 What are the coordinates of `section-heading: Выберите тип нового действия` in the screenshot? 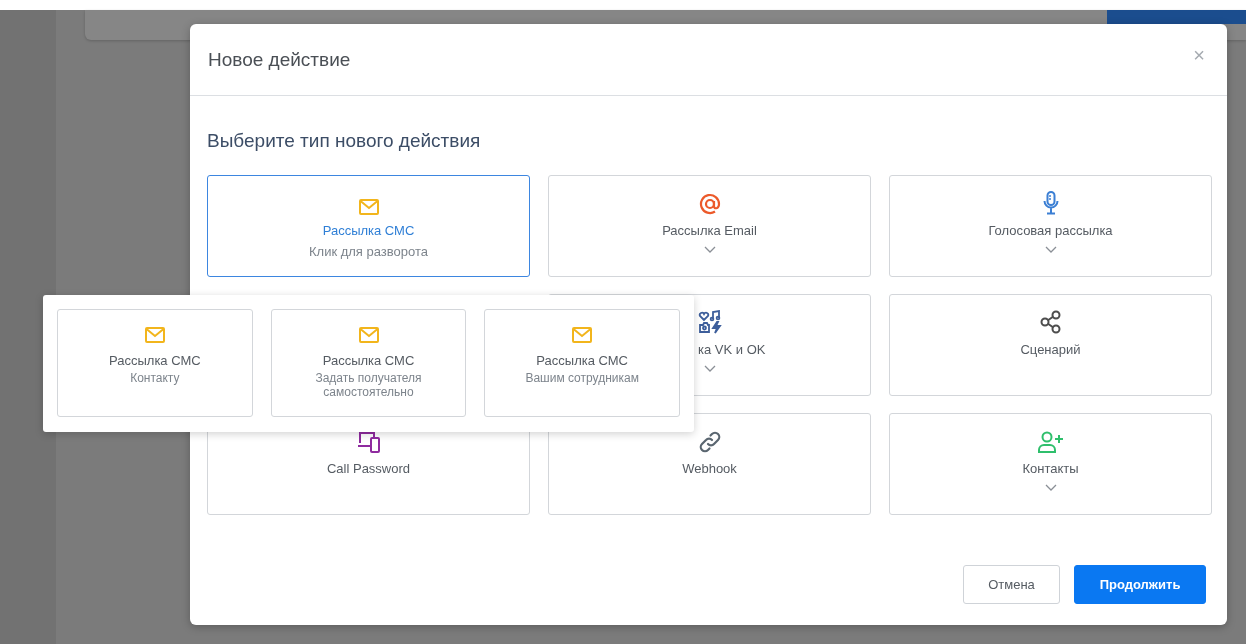 It's located at (344, 141).